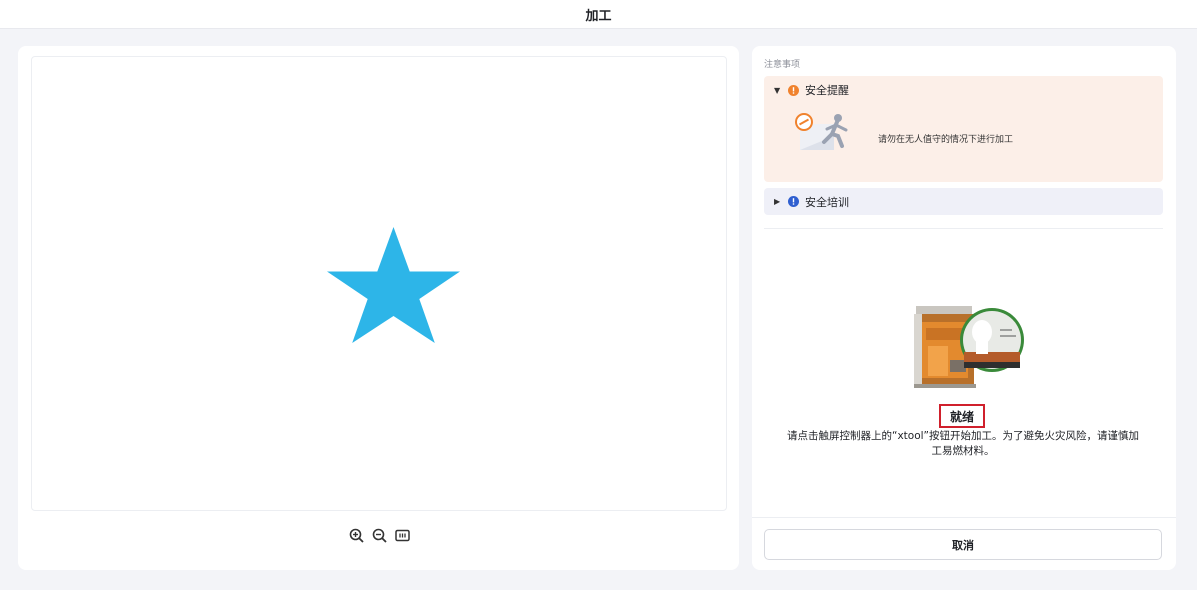 Image resolution: width=1197 pixels, height=590 pixels. Describe the element at coordinates (393, 285) in the screenshot. I see `star-shape` at that location.